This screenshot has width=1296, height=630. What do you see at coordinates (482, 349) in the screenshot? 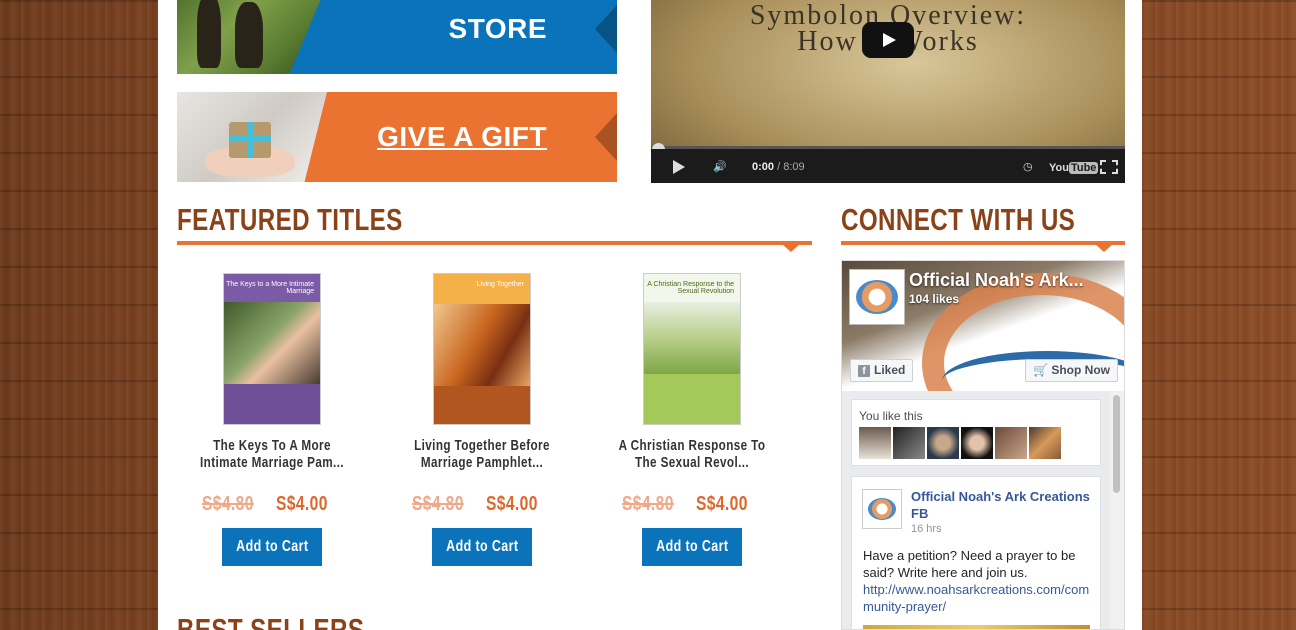
I see `product-cover-image: Living Together` at bounding box center [482, 349].